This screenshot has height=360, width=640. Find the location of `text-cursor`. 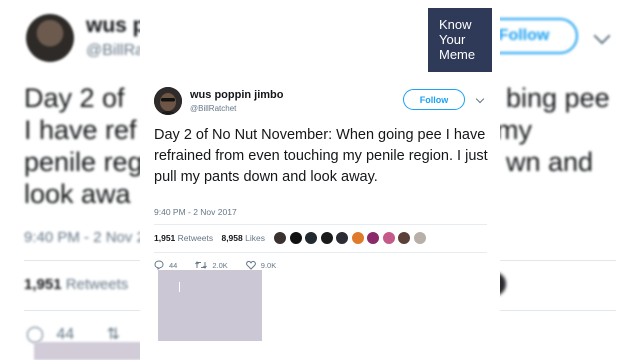

text-cursor is located at coordinates (179, 287).